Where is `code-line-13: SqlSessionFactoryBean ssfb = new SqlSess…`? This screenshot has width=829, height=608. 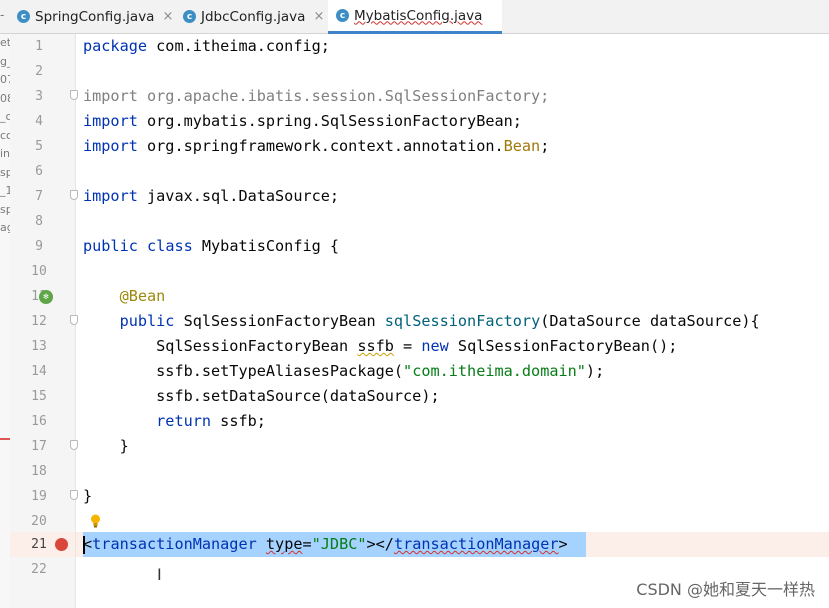 code-line-13: SqlSessionFactoryBean ssfb = new SqlSess… is located at coordinates (380, 346).